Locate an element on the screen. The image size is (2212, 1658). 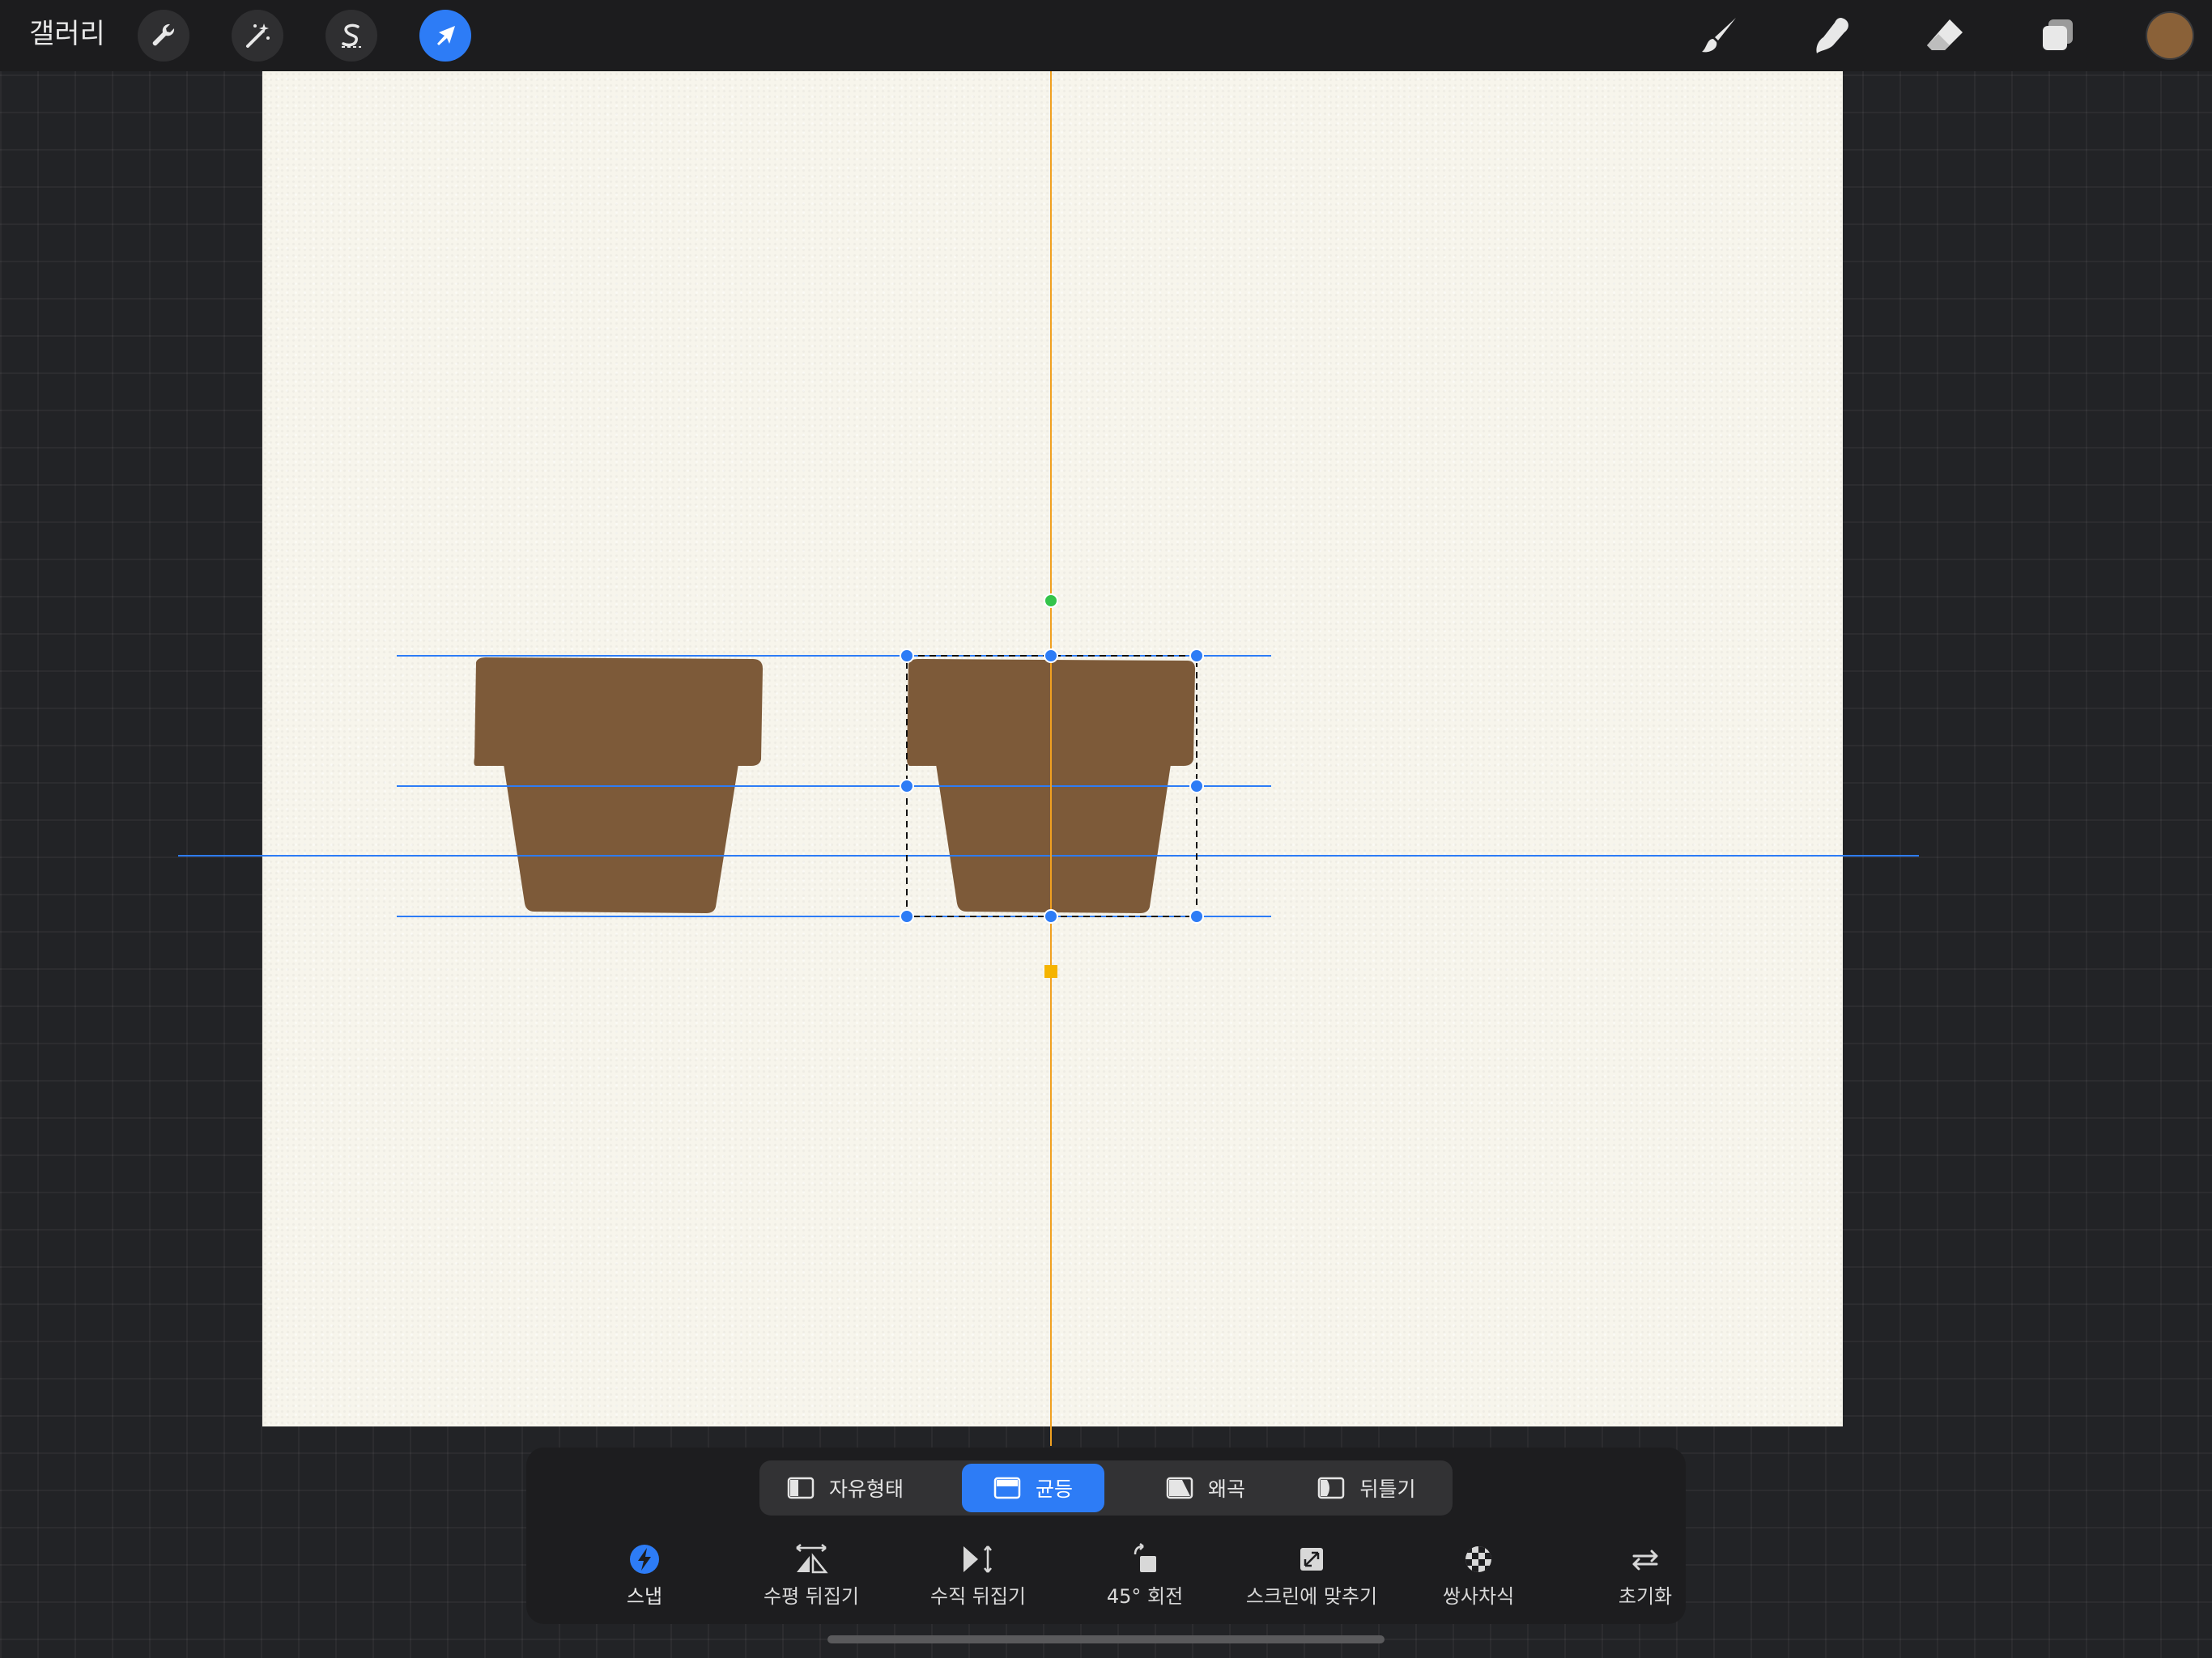
reset-arrows-icon is located at coordinates (1645, 1560).